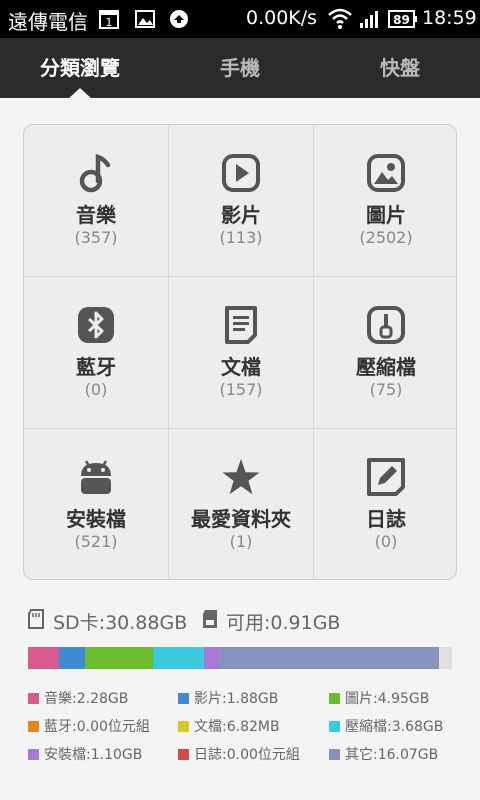  I want to click on legend-text: 其它:16.07GB, so click(392, 755).